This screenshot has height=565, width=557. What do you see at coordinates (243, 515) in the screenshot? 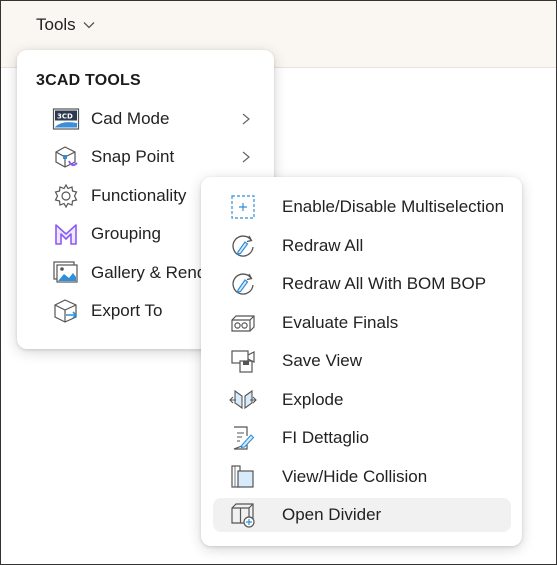
I see `open-divider-icon` at bounding box center [243, 515].